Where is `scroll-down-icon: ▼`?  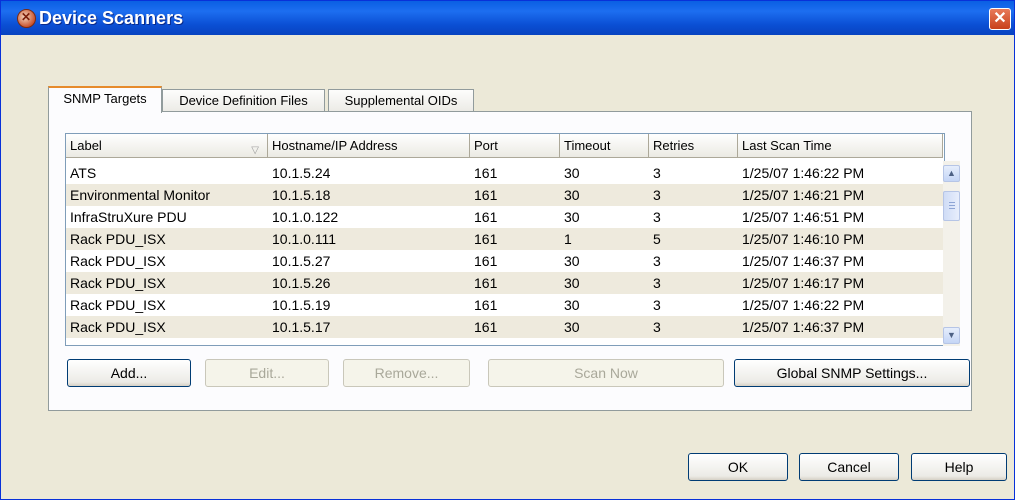 scroll-down-icon: ▼ is located at coordinates (951, 335).